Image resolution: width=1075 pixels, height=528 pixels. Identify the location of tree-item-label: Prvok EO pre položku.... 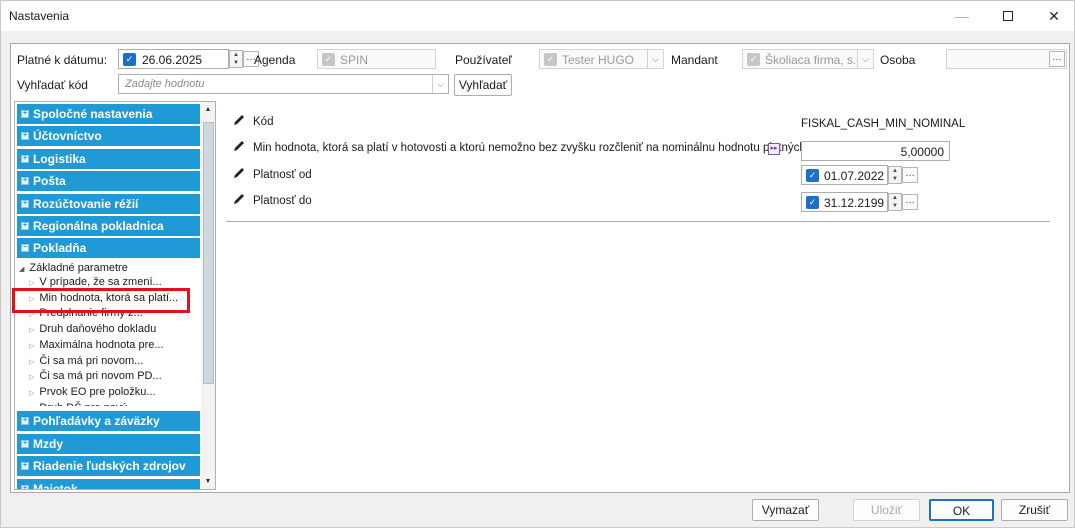
(97, 391).